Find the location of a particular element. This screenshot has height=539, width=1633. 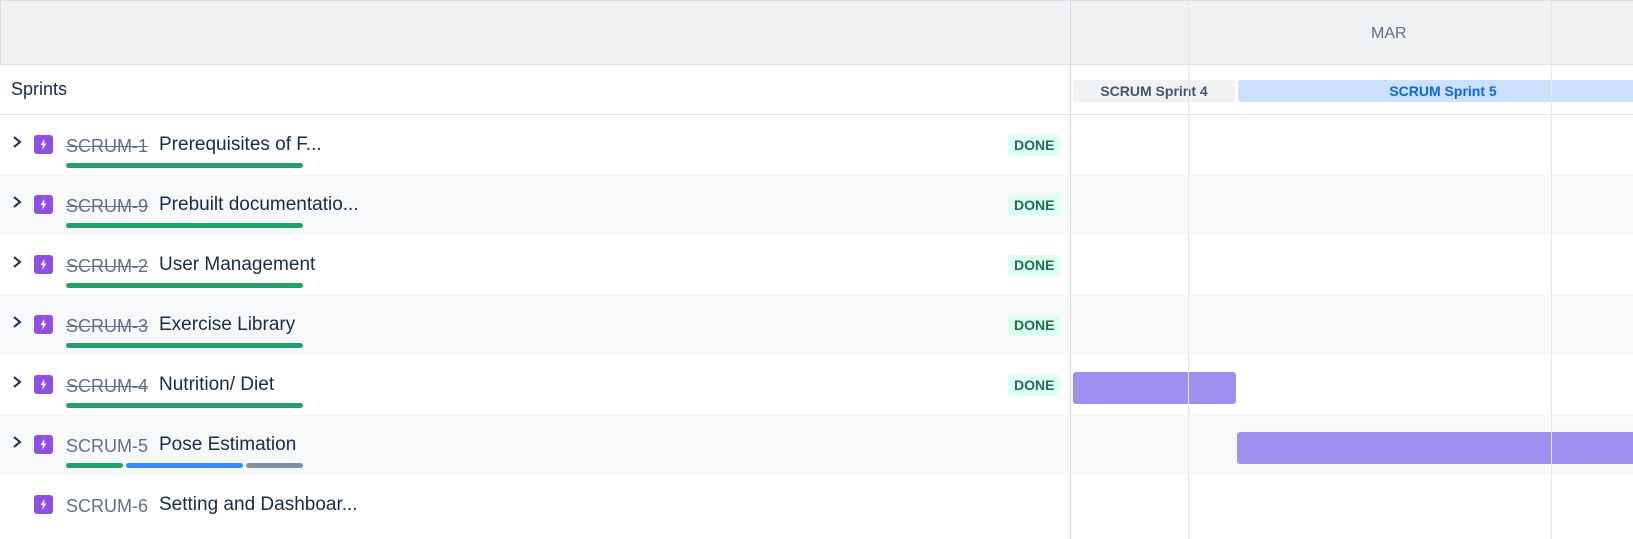

issue-key: SCRUM-2 is located at coordinates (107, 266).